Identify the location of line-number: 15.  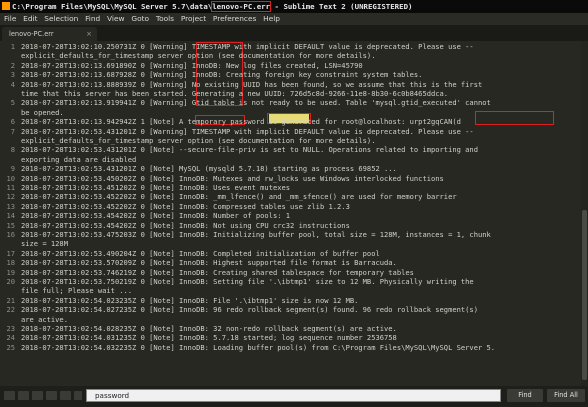
(10, 225).